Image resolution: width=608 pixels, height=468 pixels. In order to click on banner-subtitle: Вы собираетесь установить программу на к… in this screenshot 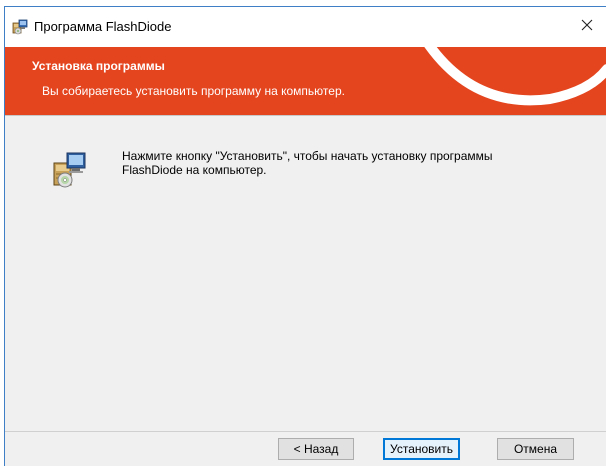, I will do `click(193, 91)`.